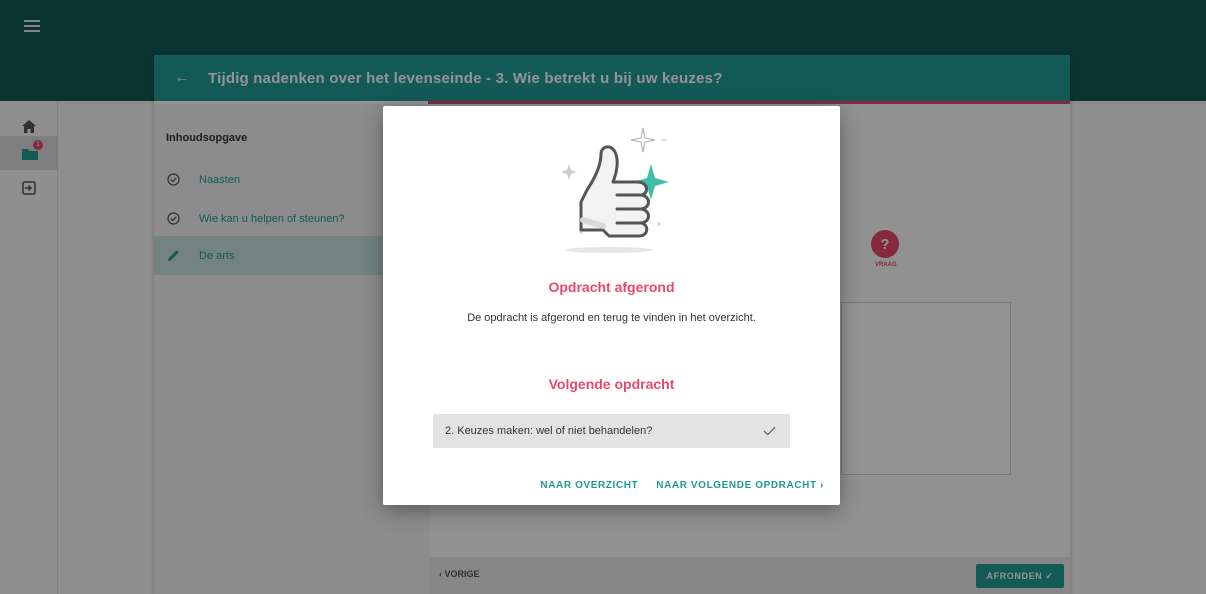  I want to click on next-task-label: 2. Keuzes maken: wel of niet behandelen?, so click(549, 431).